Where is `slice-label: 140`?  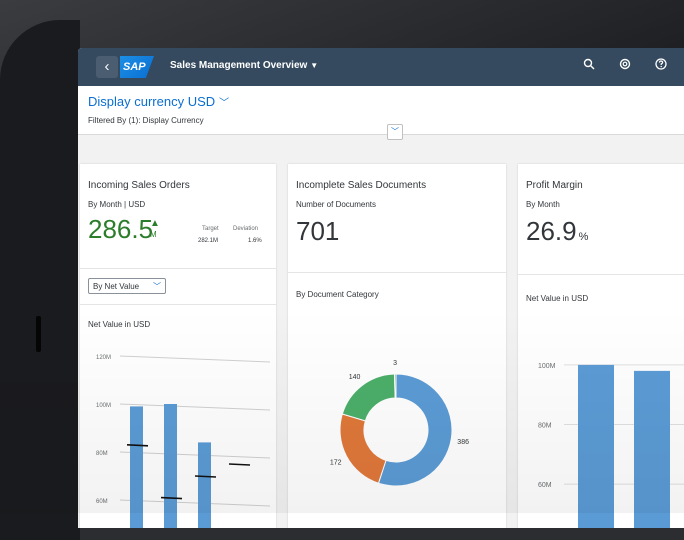 slice-label: 140 is located at coordinates (355, 377).